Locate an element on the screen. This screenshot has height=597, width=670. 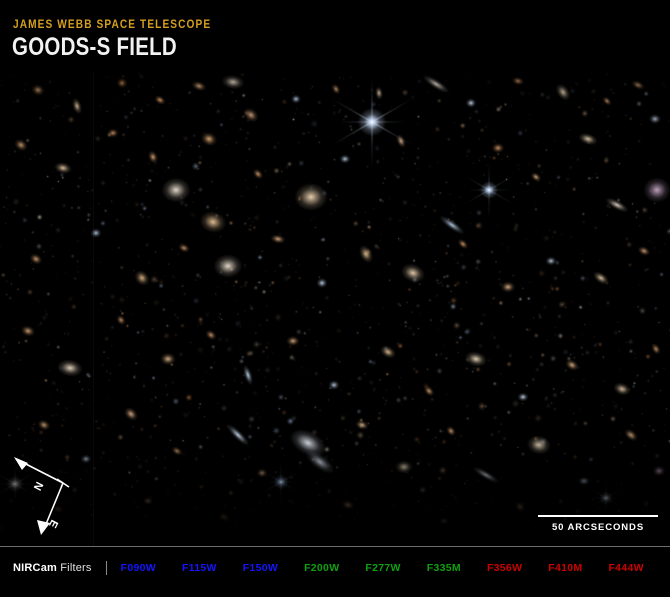
scale-bar-label: 50 ARCSECONDS is located at coordinates (598, 527).